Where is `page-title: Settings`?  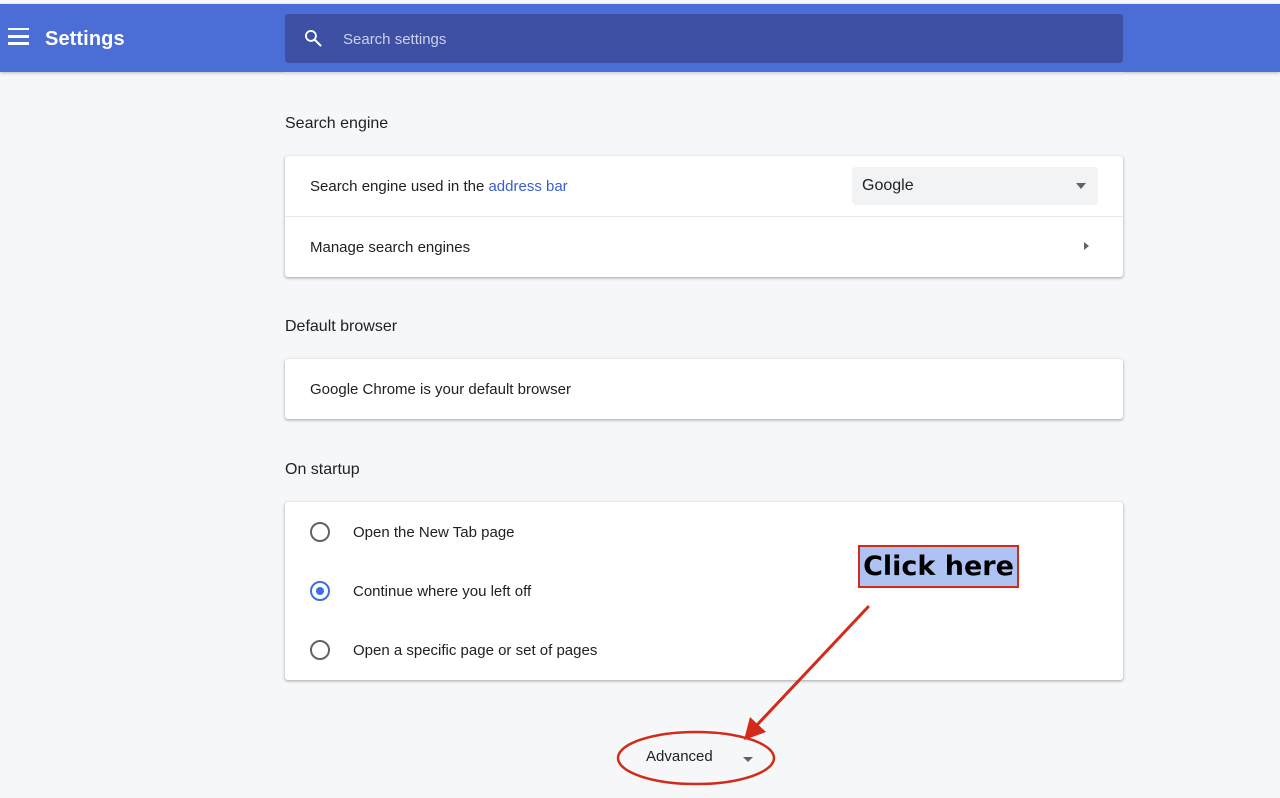 page-title: Settings is located at coordinates (85, 39).